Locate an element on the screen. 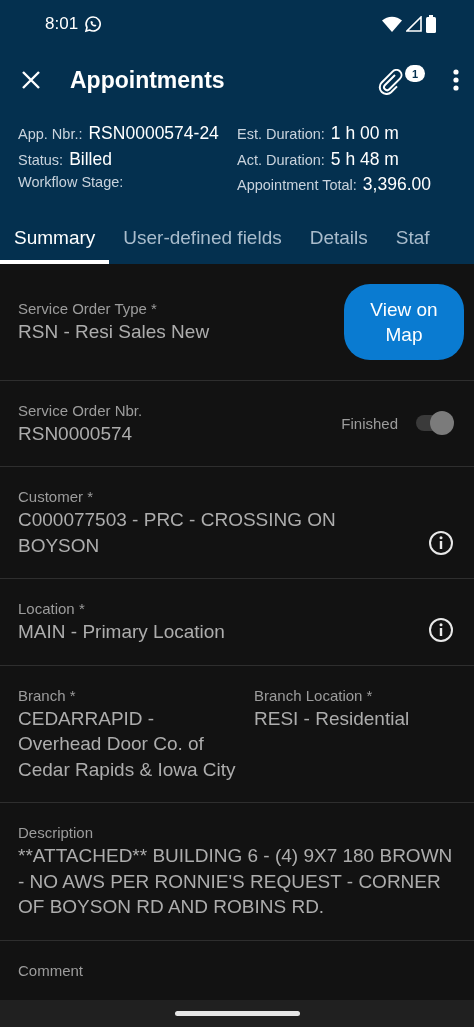  tab: Details is located at coordinates (338, 240).